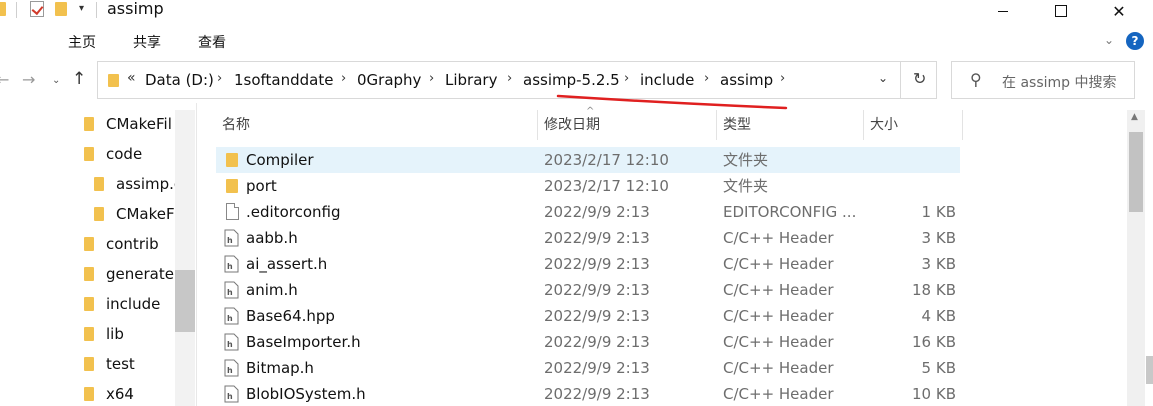  I want to click on column-header-type: 类型, so click(790, 125).